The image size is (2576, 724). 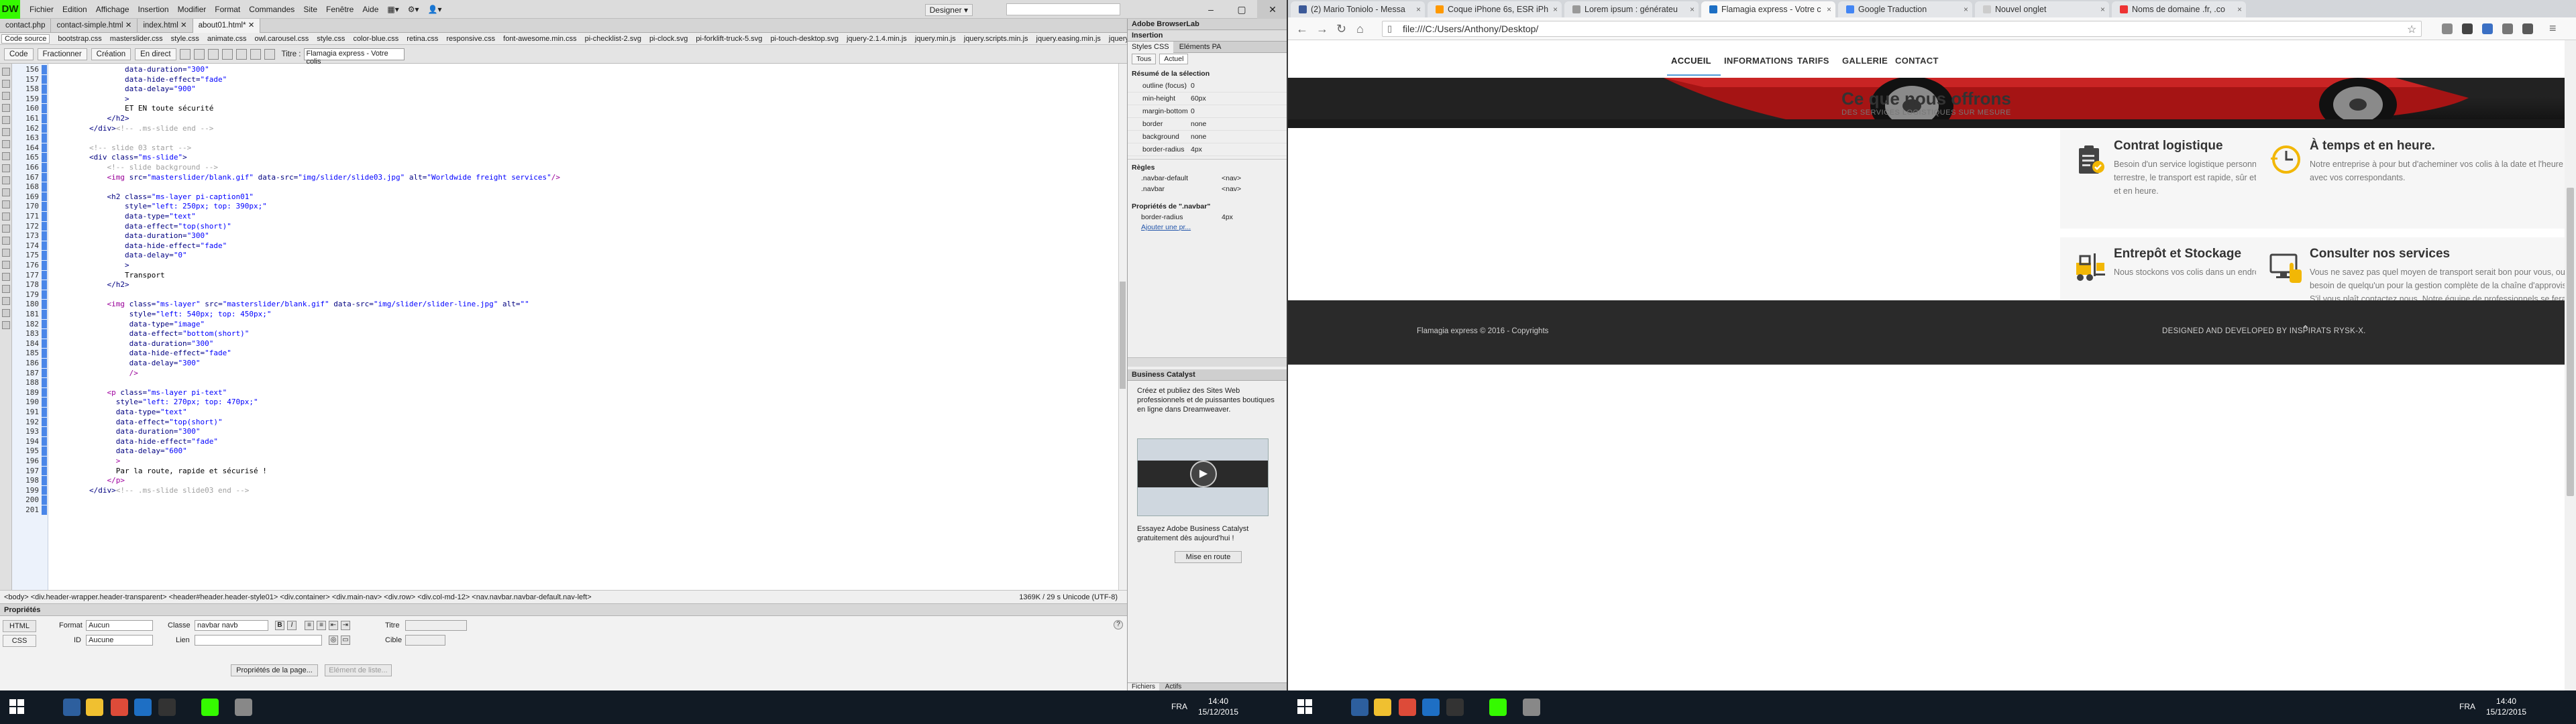 What do you see at coordinates (436, 625) in the screenshot?
I see `title-field` at bounding box center [436, 625].